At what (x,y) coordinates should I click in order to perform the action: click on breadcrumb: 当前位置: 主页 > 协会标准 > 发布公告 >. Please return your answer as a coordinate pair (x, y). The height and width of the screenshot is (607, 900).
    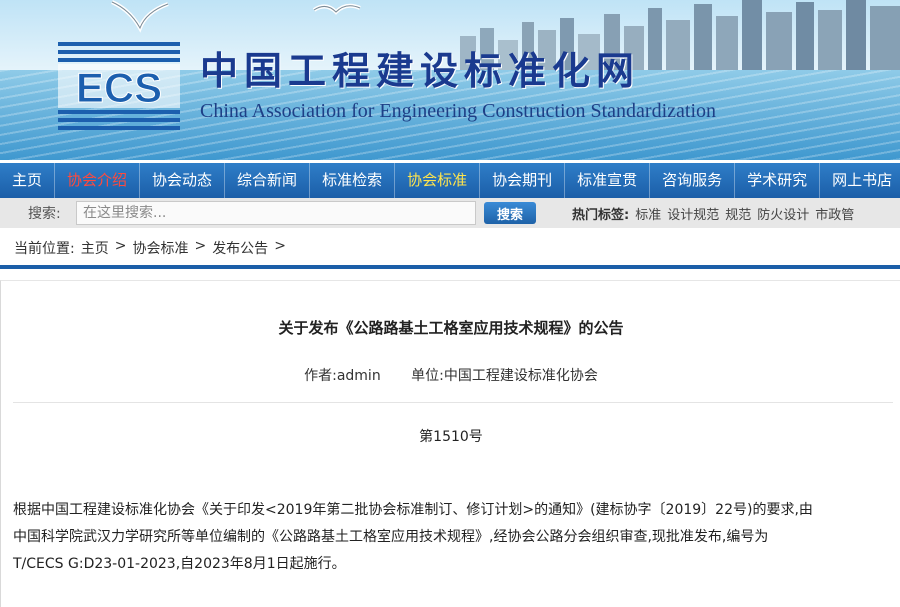
    Looking at the image, I should click on (150, 248).